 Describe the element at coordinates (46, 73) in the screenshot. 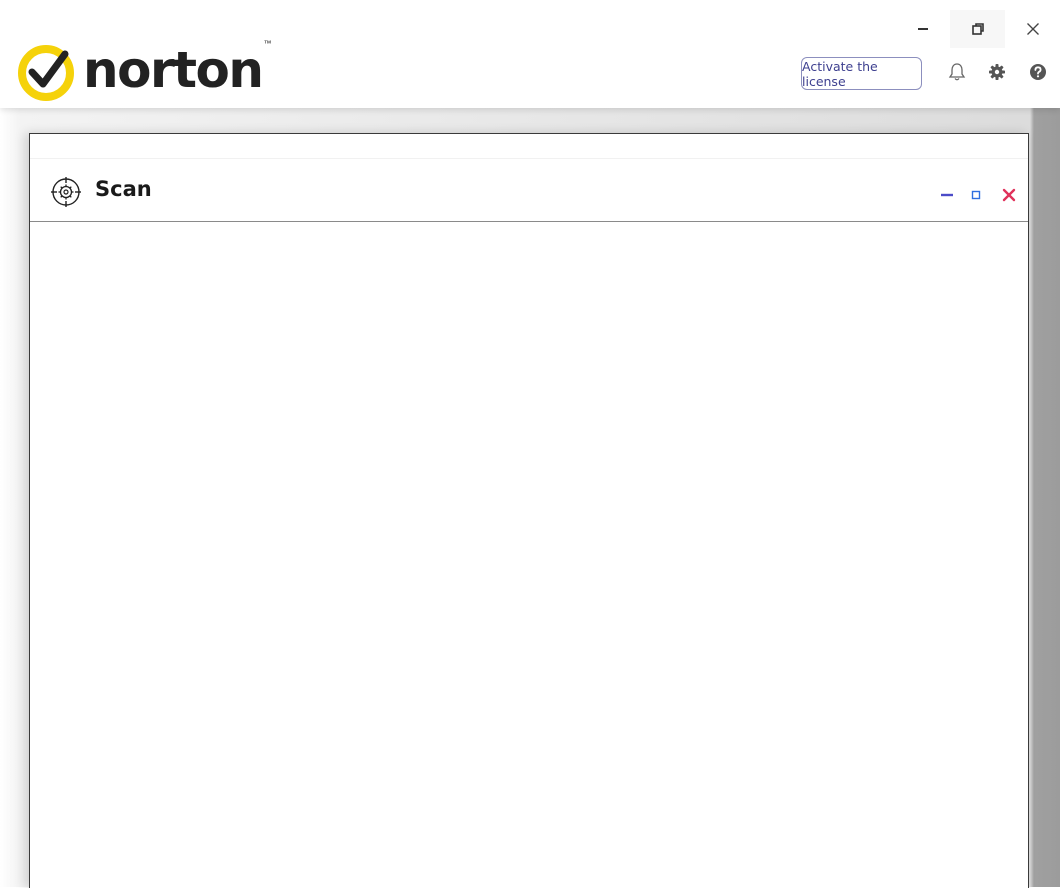

I see `norton-check-logo-icon` at that location.